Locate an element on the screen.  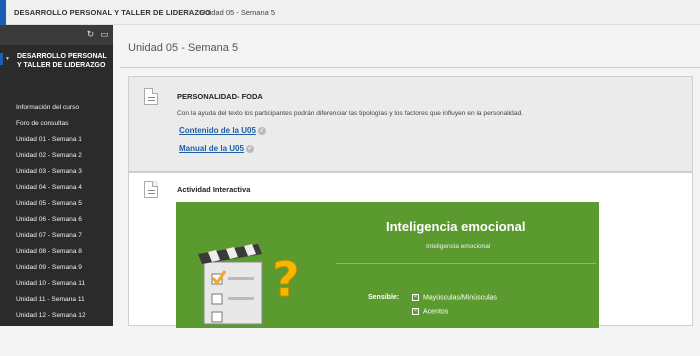
page-title: Unidad 05 - Semana 5 is located at coordinates (183, 48).